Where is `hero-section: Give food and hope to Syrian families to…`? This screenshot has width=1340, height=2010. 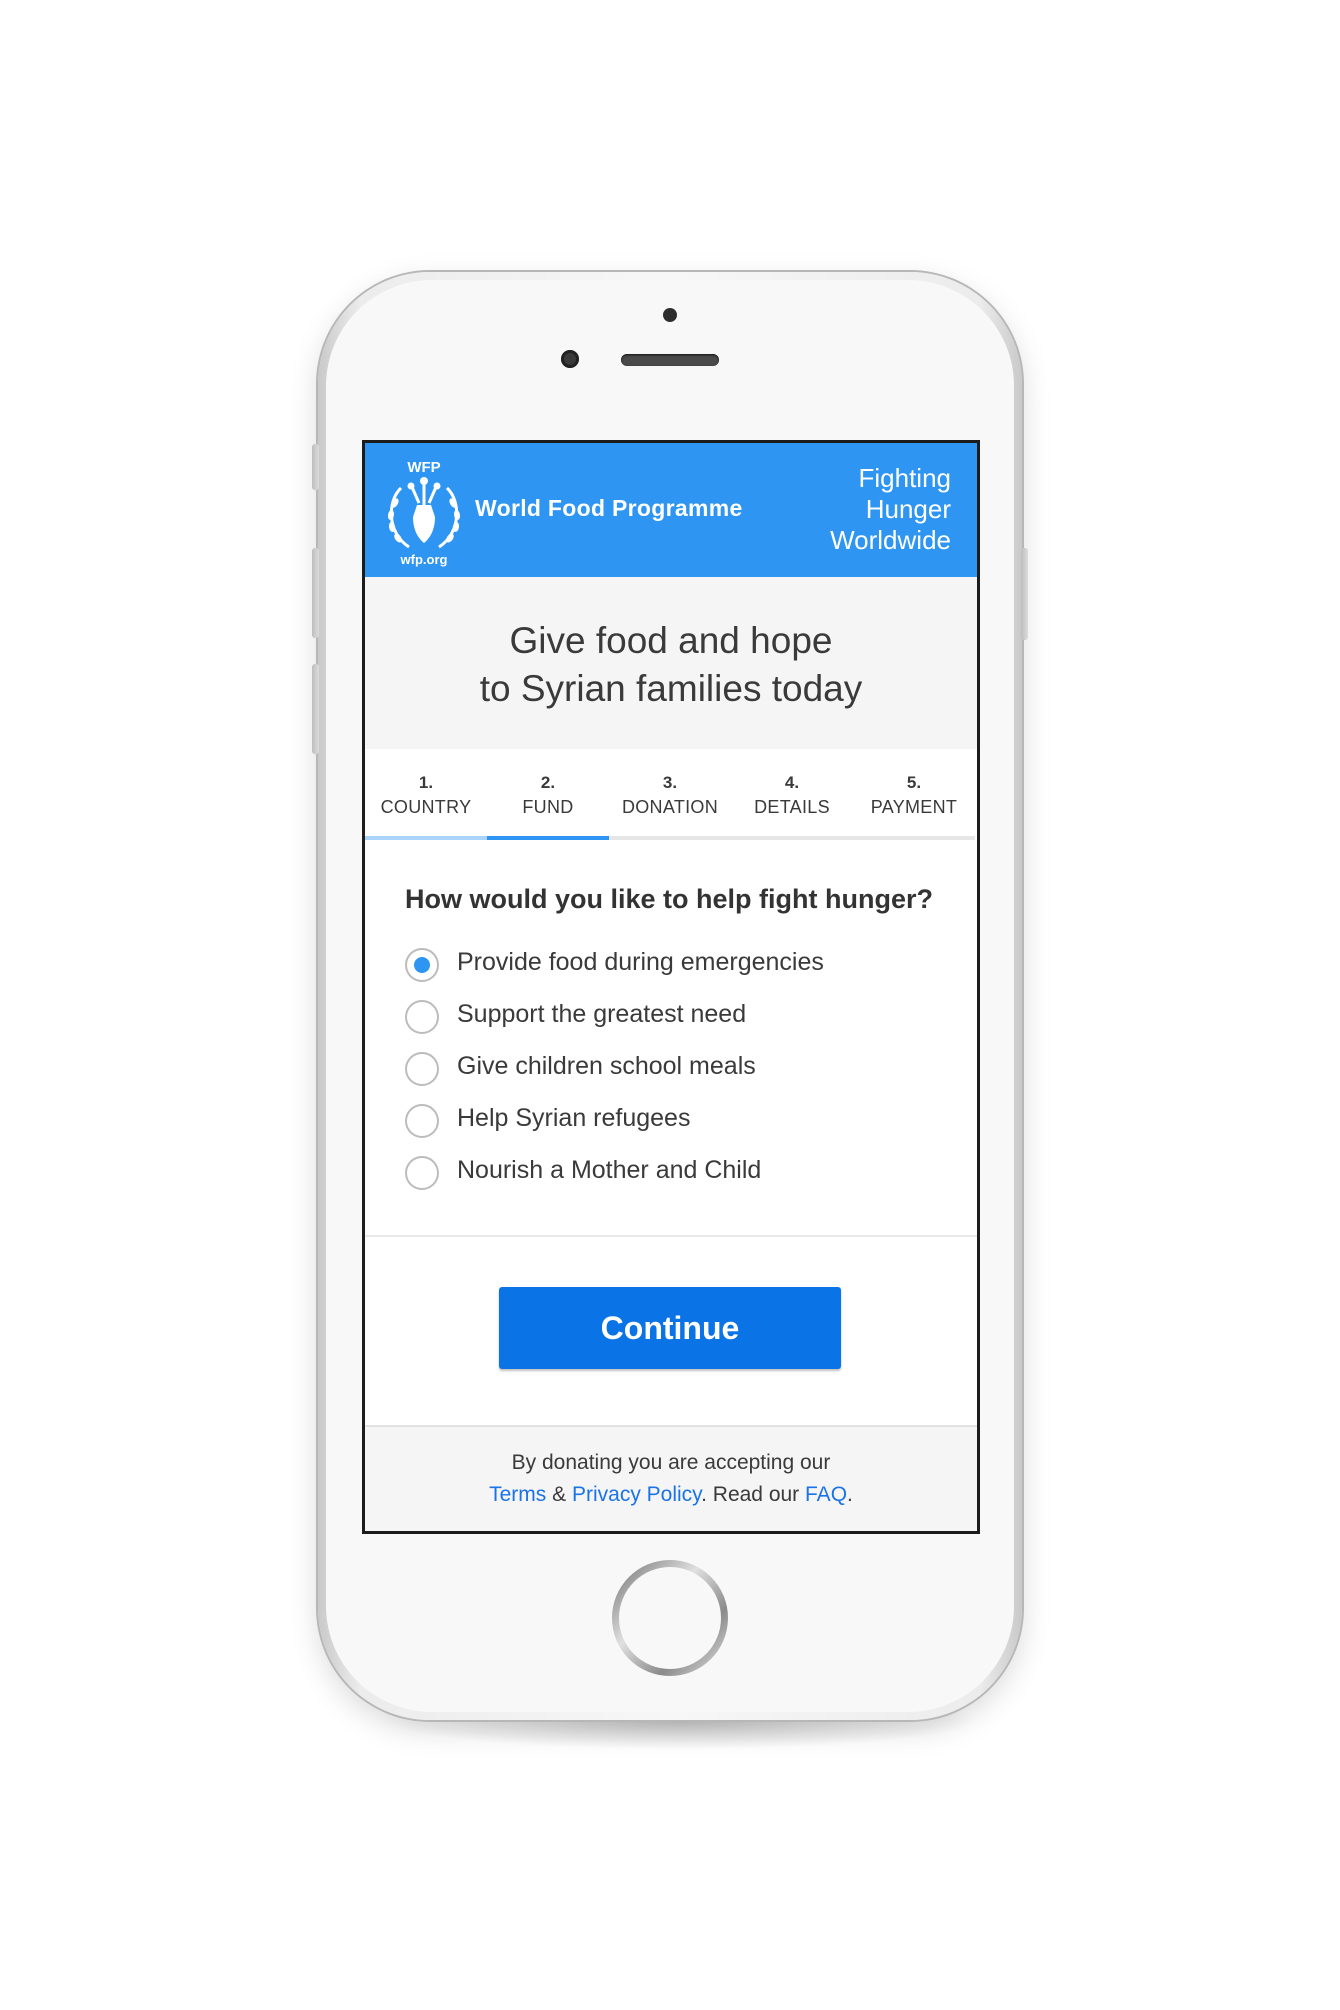 hero-section: Give food and hope to Syrian families to… is located at coordinates (671, 662).